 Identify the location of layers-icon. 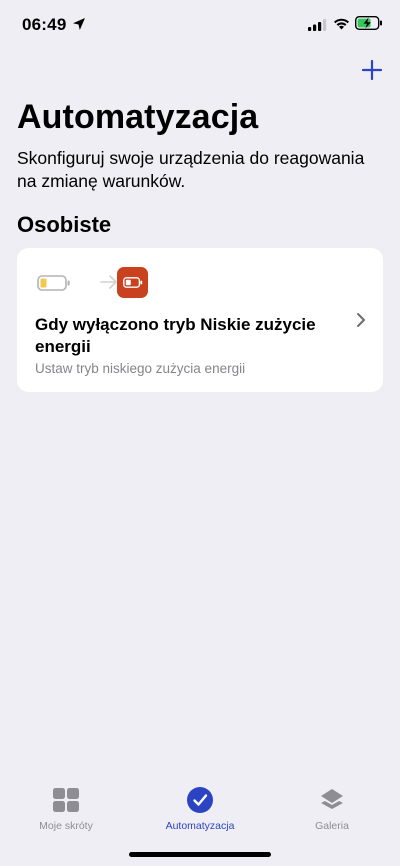
(332, 800).